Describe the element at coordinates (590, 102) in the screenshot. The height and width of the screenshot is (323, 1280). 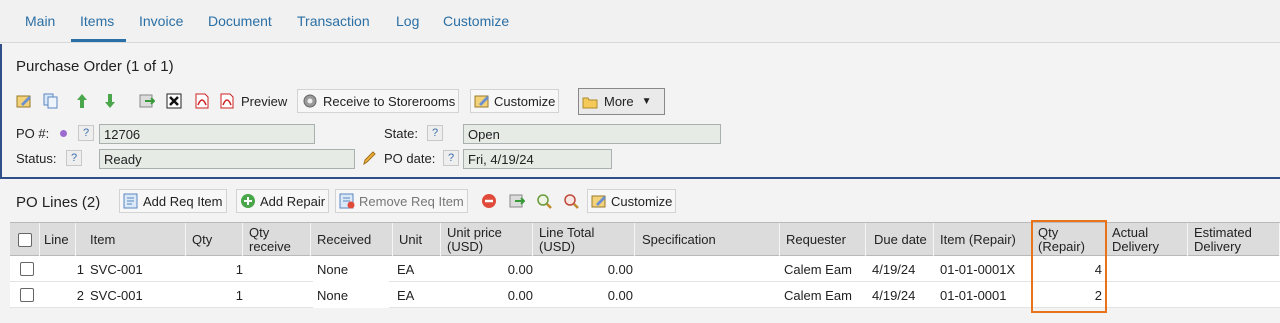
I see `folder-icon` at that location.